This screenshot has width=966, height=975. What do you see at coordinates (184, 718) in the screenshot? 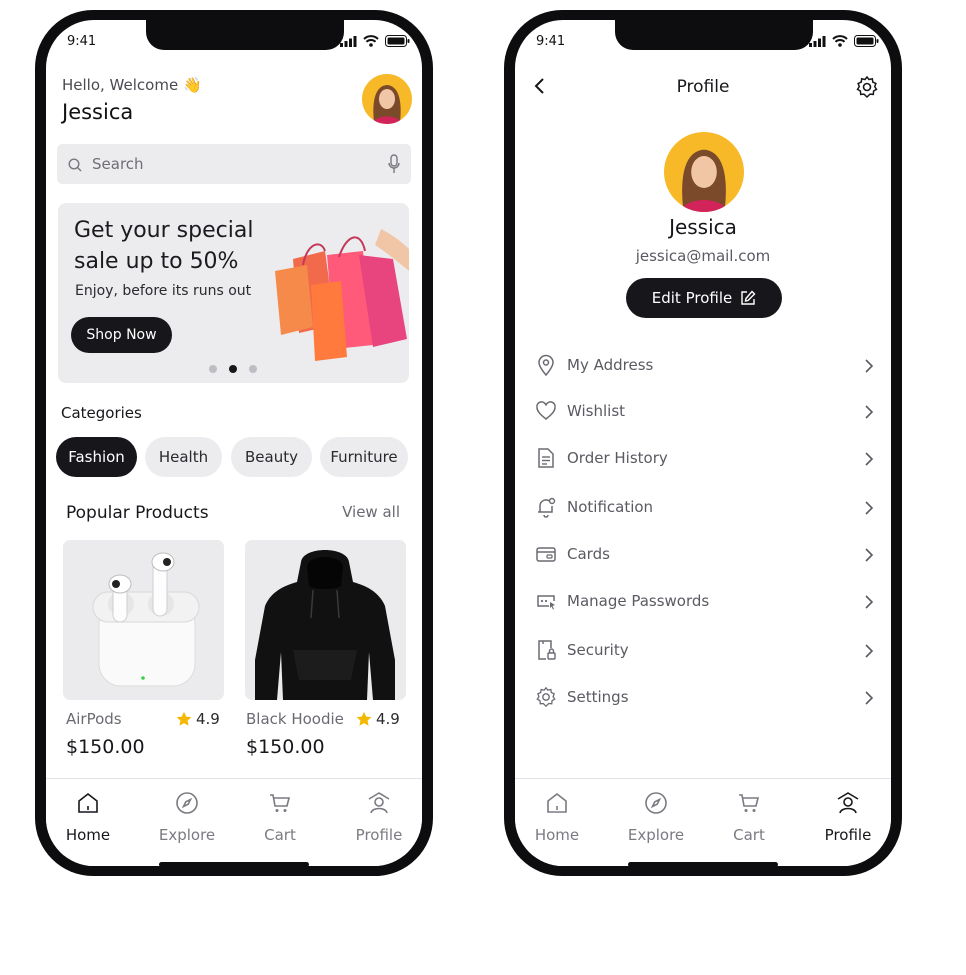
I see `star-icon` at bounding box center [184, 718].